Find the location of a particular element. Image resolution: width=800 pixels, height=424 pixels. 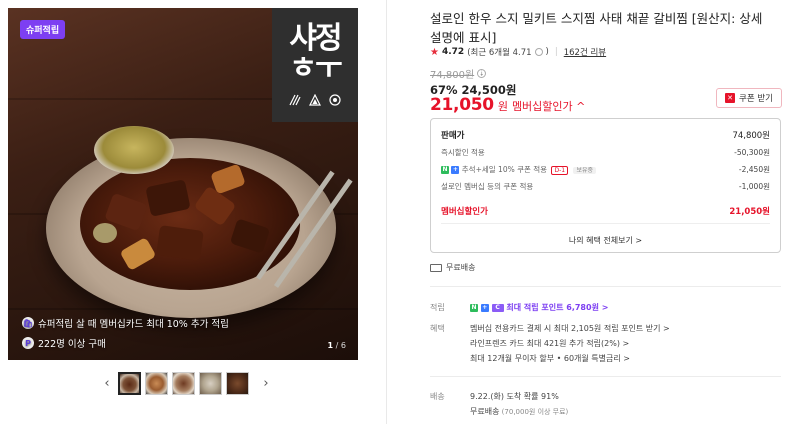

circle-icon is located at coordinates (335, 100).